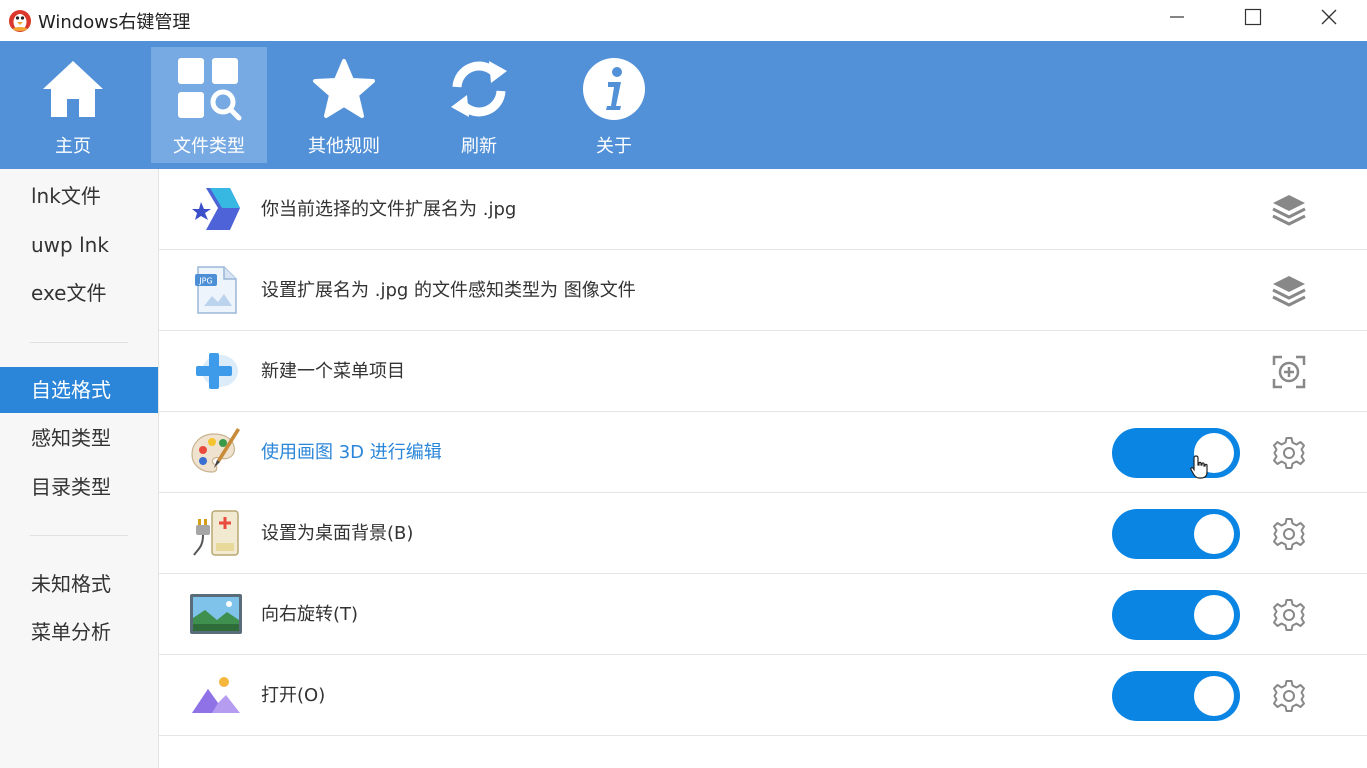 The height and width of the screenshot is (768, 1367). Describe the element at coordinates (216, 452) in the screenshot. I see `palette-icon` at that location.